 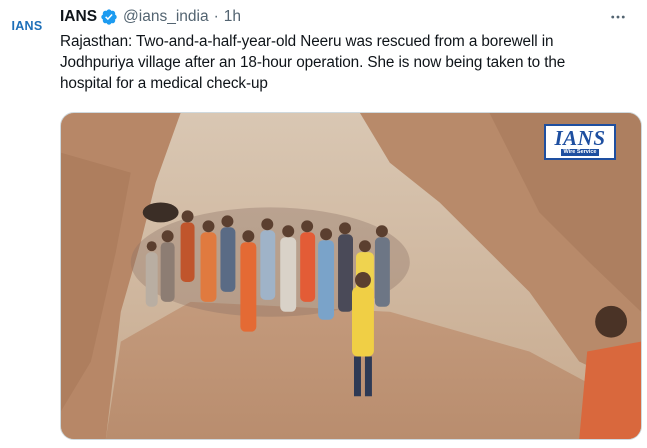 What do you see at coordinates (580, 152) in the screenshot?
I see `watermark-sub-text: Wire Service` at bounding box center [580, 152].